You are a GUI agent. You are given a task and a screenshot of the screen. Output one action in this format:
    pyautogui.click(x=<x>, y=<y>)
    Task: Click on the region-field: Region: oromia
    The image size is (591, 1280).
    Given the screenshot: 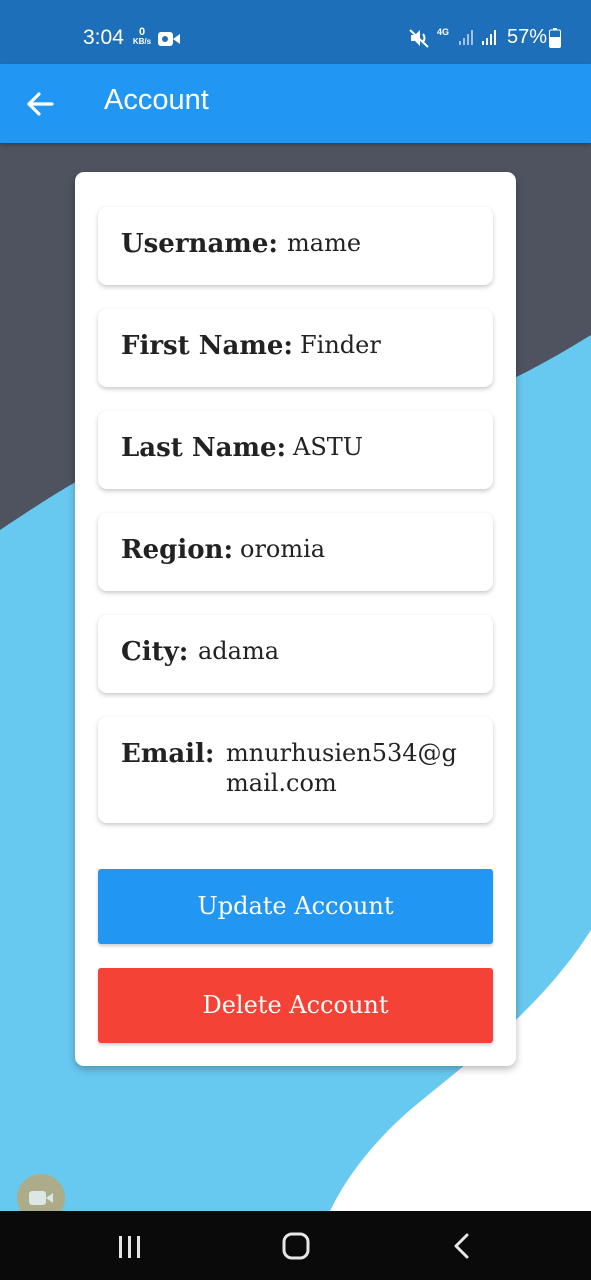 What is the action you would take?
    pyautogui.click(x=295, y=552)
    